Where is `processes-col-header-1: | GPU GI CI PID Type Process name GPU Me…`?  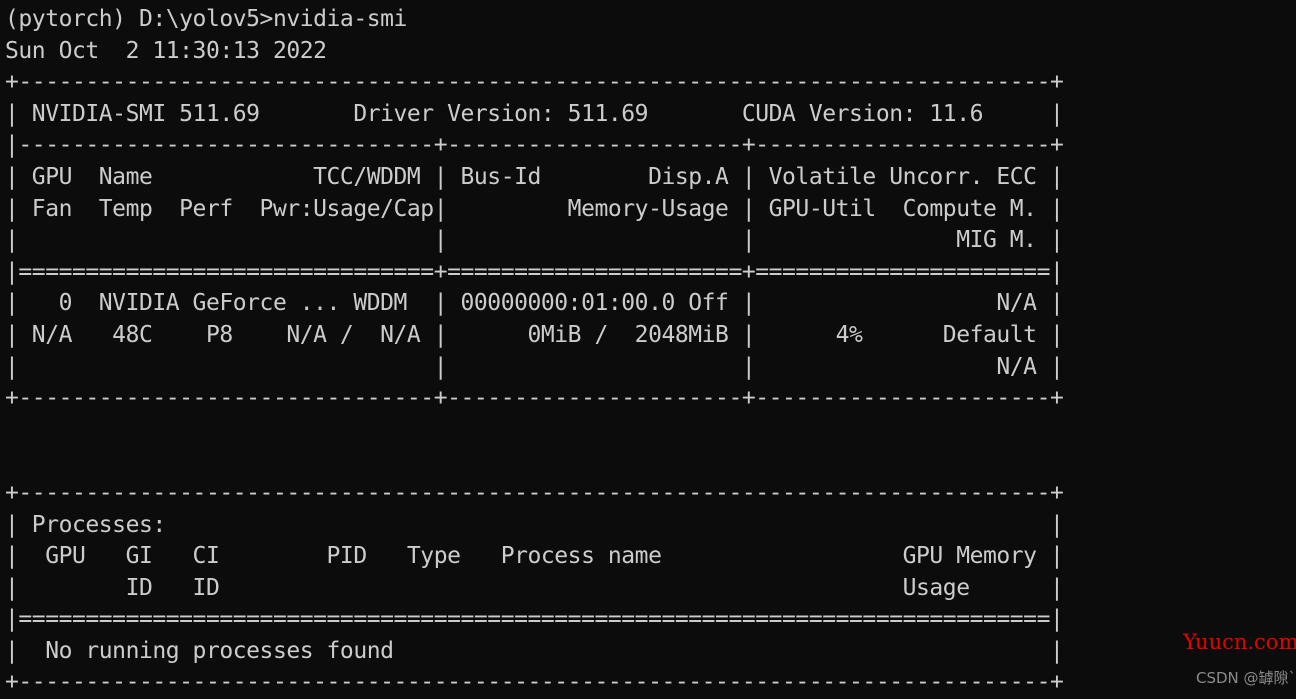
processes-col-header-1: | GPU GI CI PID Type Process name GPU Me… is located at coordinates (534, 556).